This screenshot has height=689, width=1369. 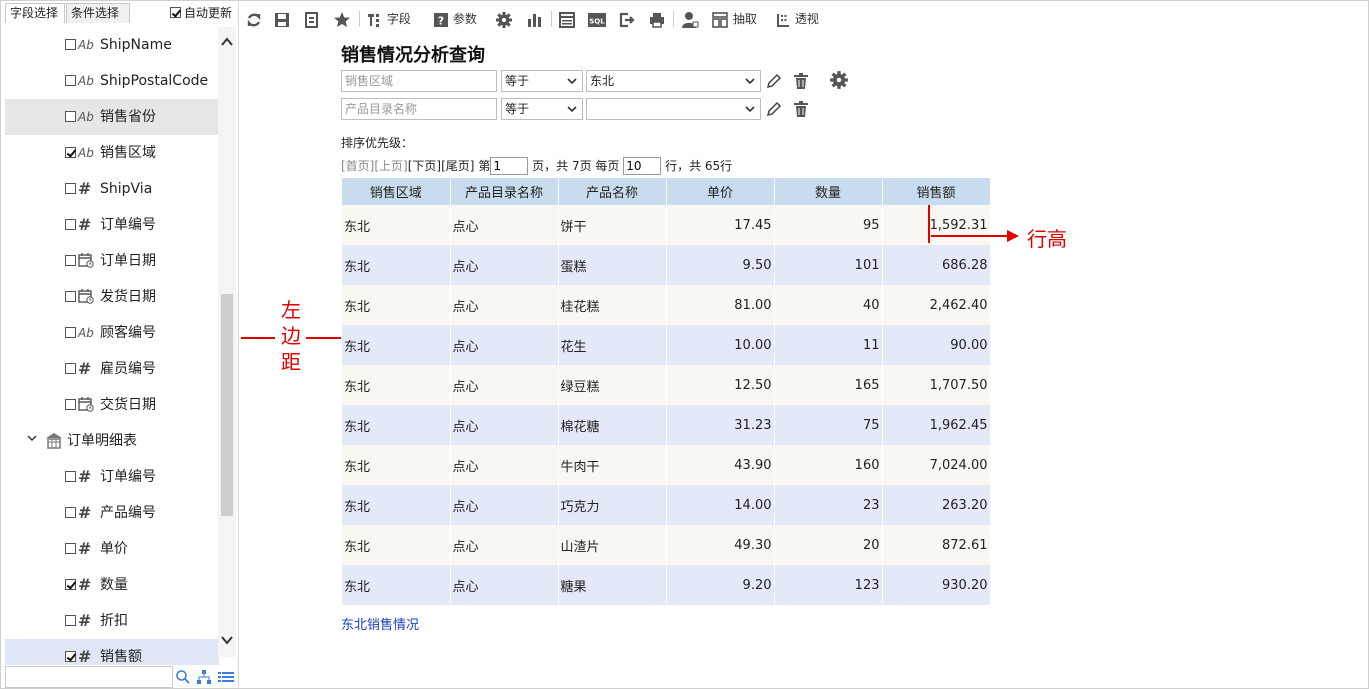 What do you see at coordinates (666, 385) in the screenshot?
I see `table-row: 东北 点心 绿豆糕 12.50 165 1,707.50` at bounding box center [666, 385].